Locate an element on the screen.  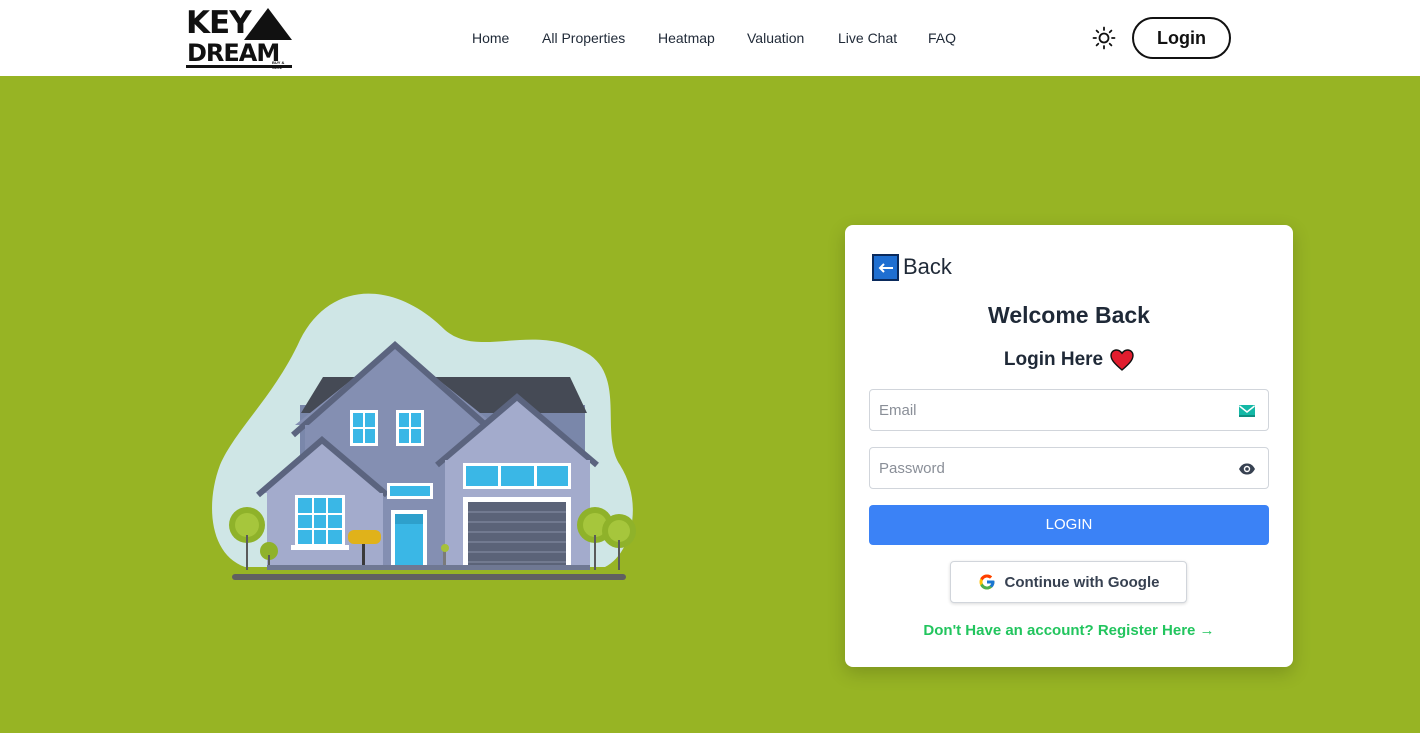
google-signin-label: Continue with Google is located at coordinates (1082, 582).